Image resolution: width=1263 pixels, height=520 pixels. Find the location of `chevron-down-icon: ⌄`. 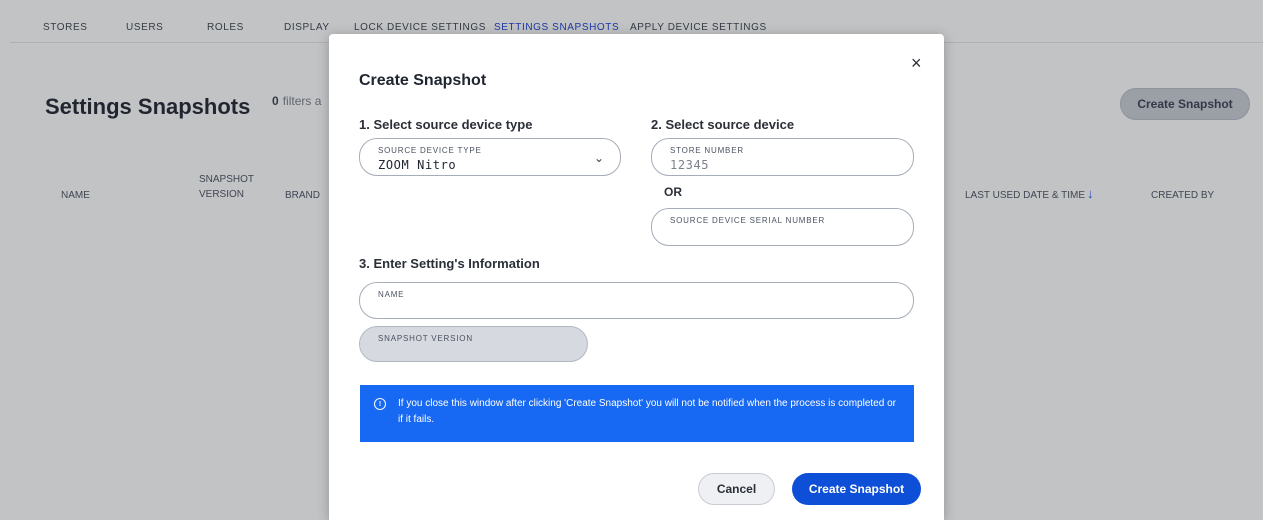

chevron-down-icon: ⌄ is located at coordinates (598, 158).